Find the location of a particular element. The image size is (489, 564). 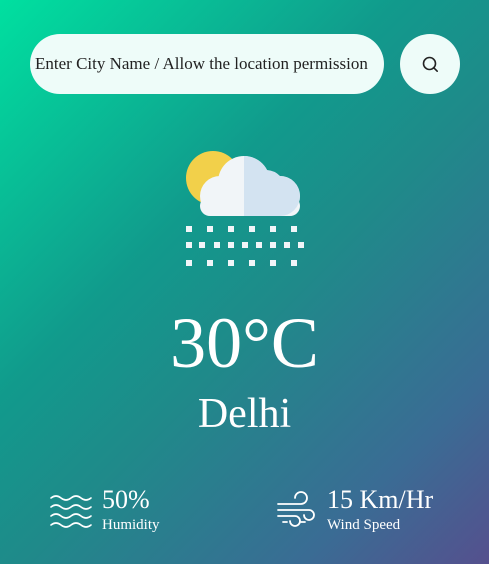

search-bar is located at coordinates (207, 64).